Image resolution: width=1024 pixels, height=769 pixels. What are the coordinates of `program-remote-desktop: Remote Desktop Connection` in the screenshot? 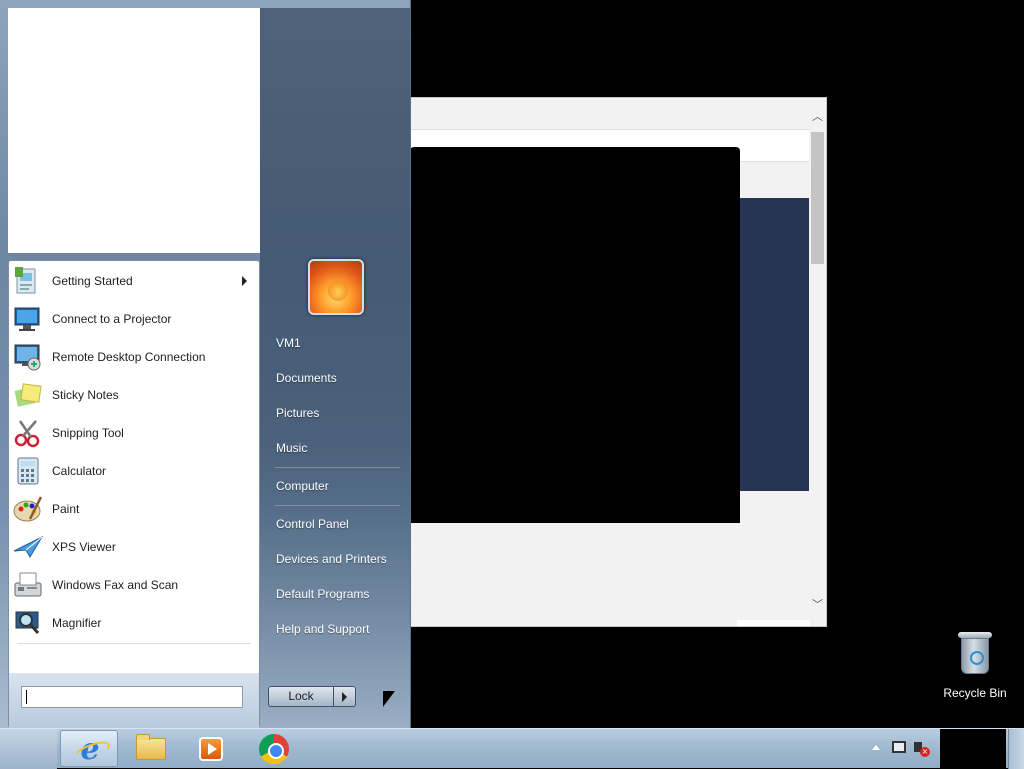 It's located at (134, 357).